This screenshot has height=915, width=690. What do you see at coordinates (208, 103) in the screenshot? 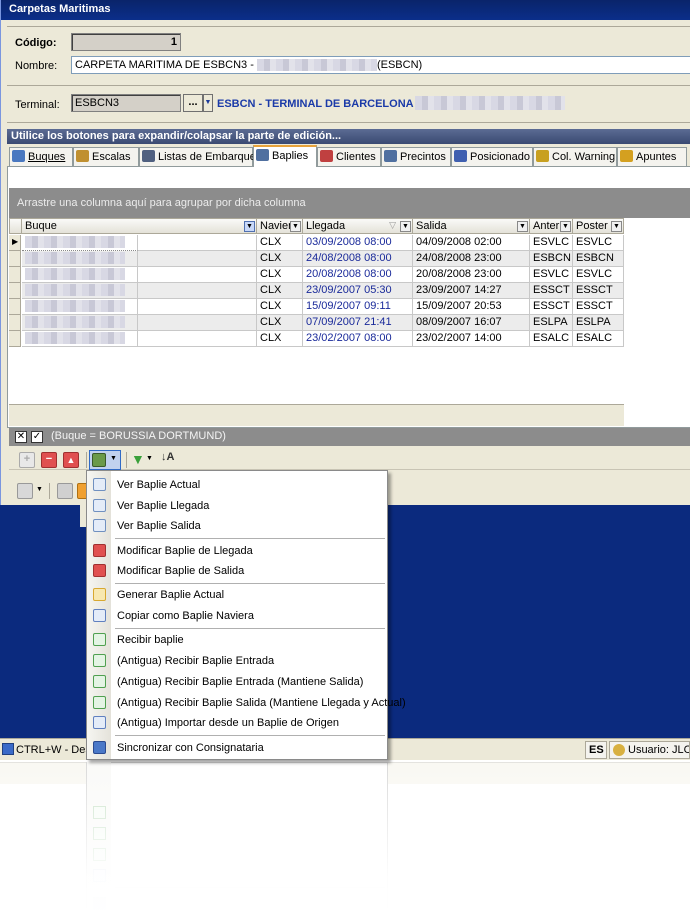
I see `terminal-dropdown-button: ▼` at bounding box center [208, 103].